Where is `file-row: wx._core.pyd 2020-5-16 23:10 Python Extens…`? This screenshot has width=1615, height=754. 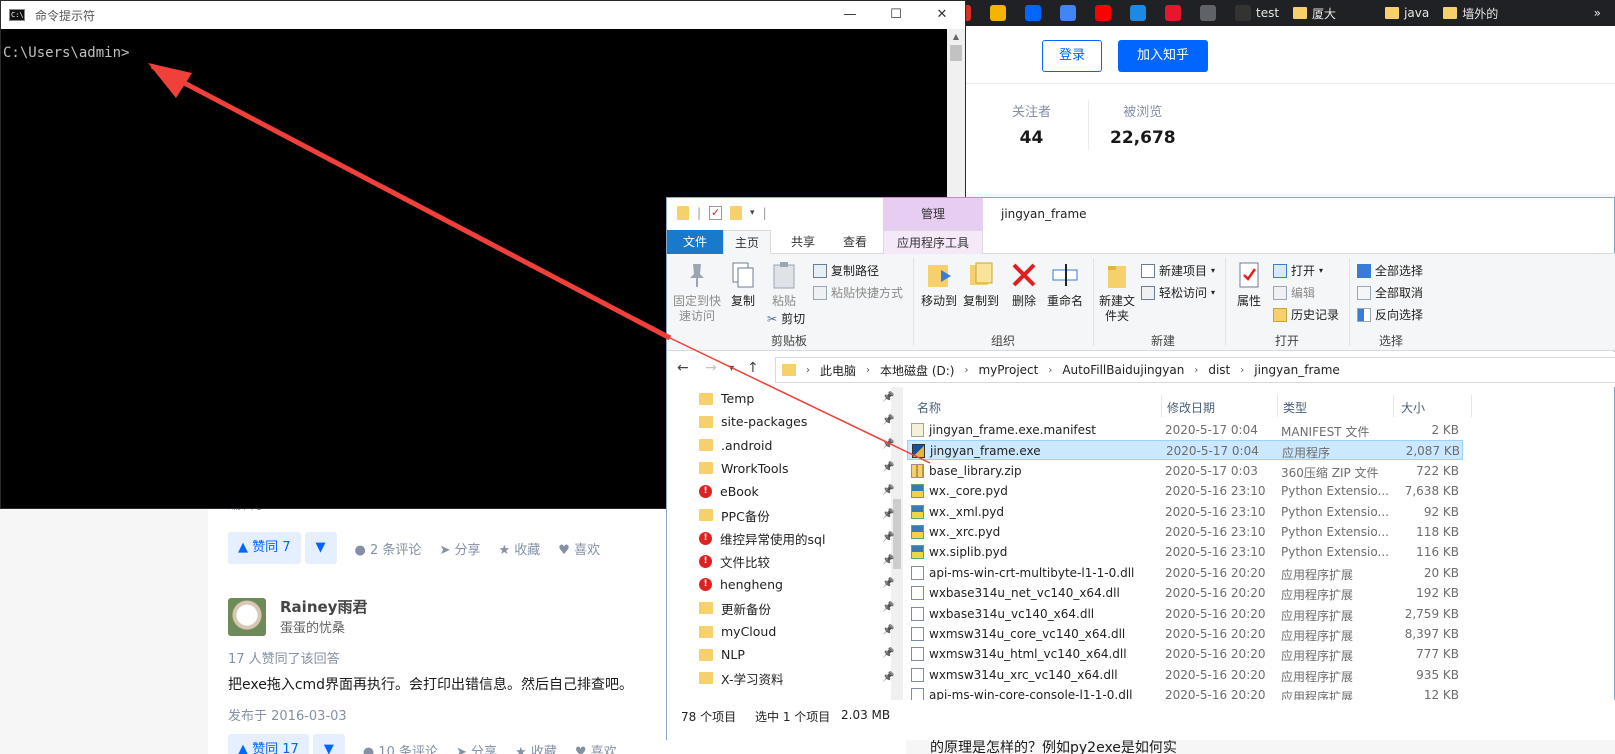 file-row: wx._core.pyd 2020-5-16 23:10 Python Extens… is located at coordinates (1185, 491).